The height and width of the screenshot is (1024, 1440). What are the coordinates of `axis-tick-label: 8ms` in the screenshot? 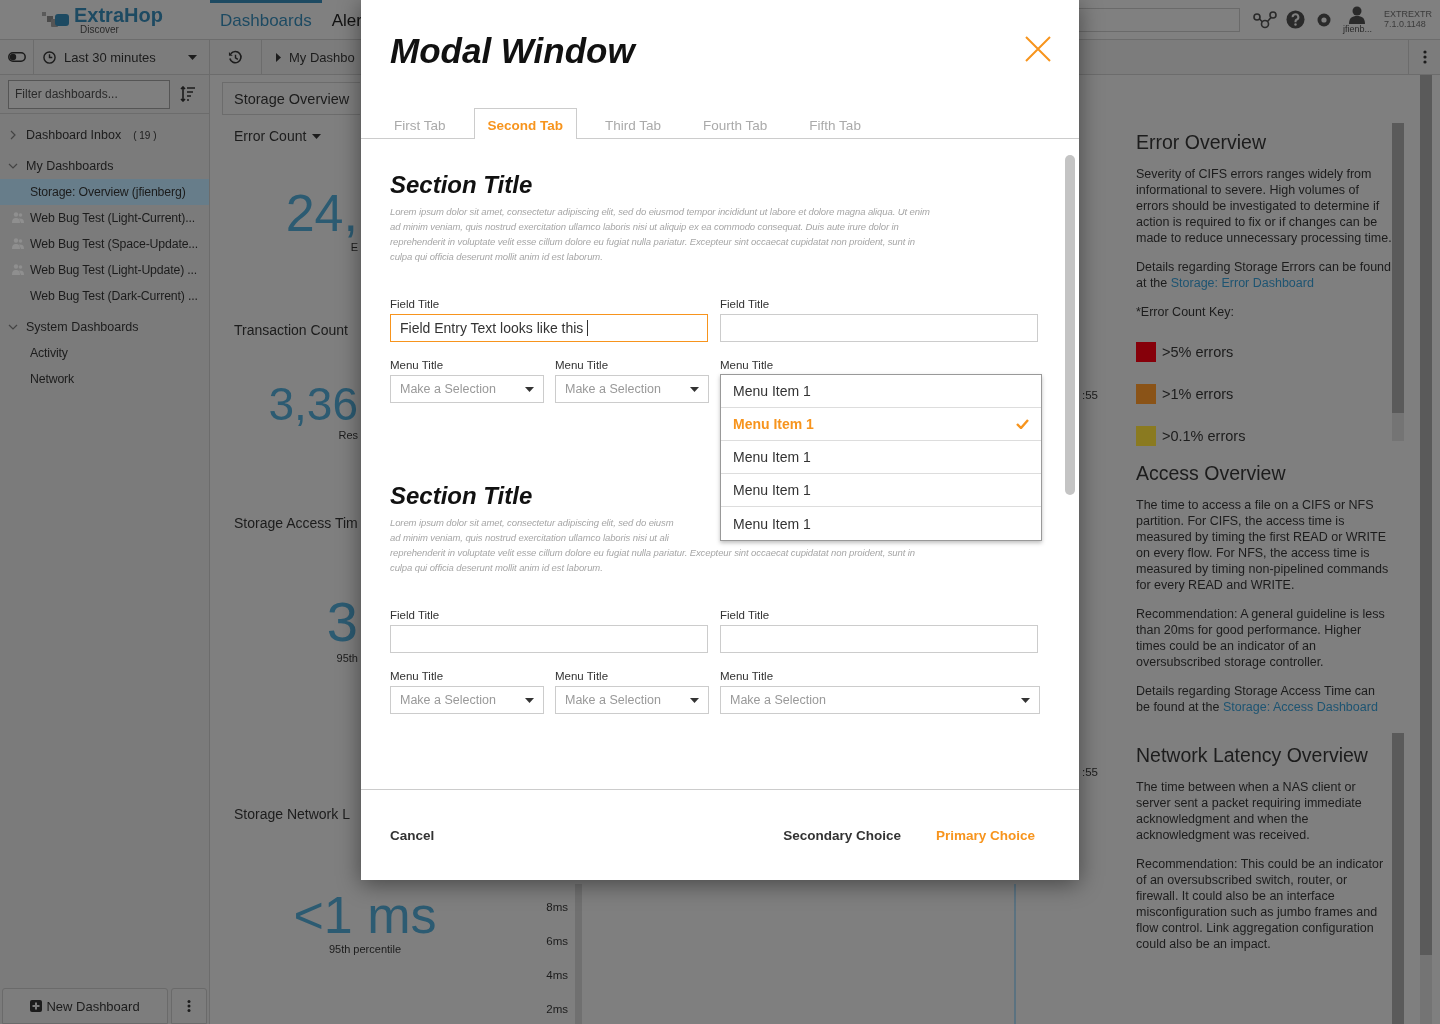 It's located at (557, 907).